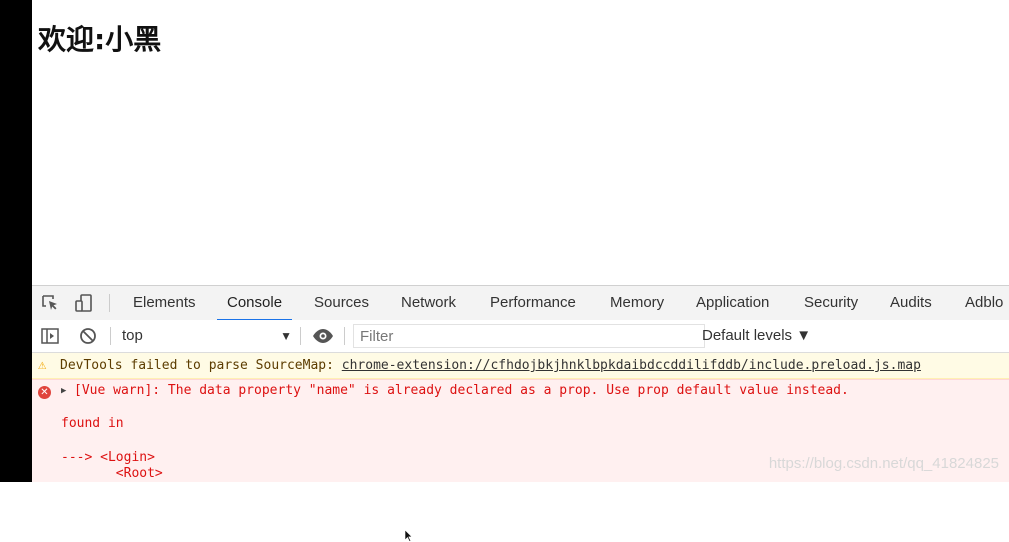  Describe the element at coordinates (732, 303) in the screenshot. I see `tab-application: Application` at that location.